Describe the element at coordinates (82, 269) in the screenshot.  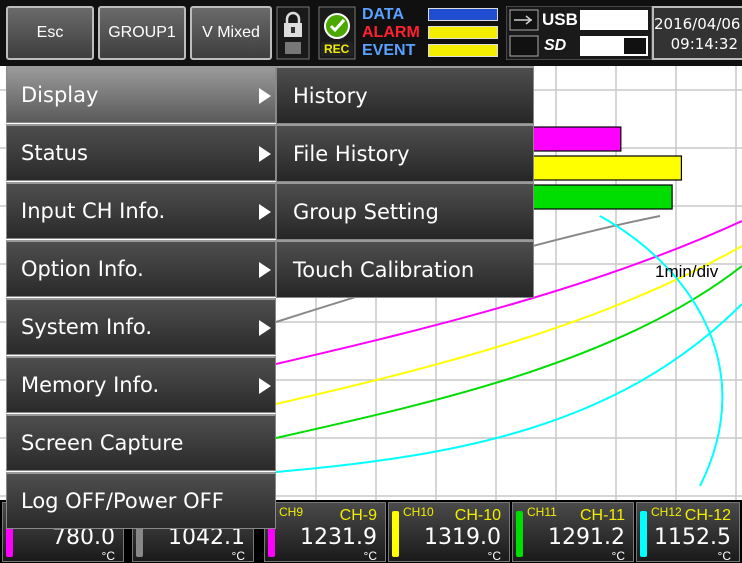
I see `menu-item-label: Option Info.` at that location.